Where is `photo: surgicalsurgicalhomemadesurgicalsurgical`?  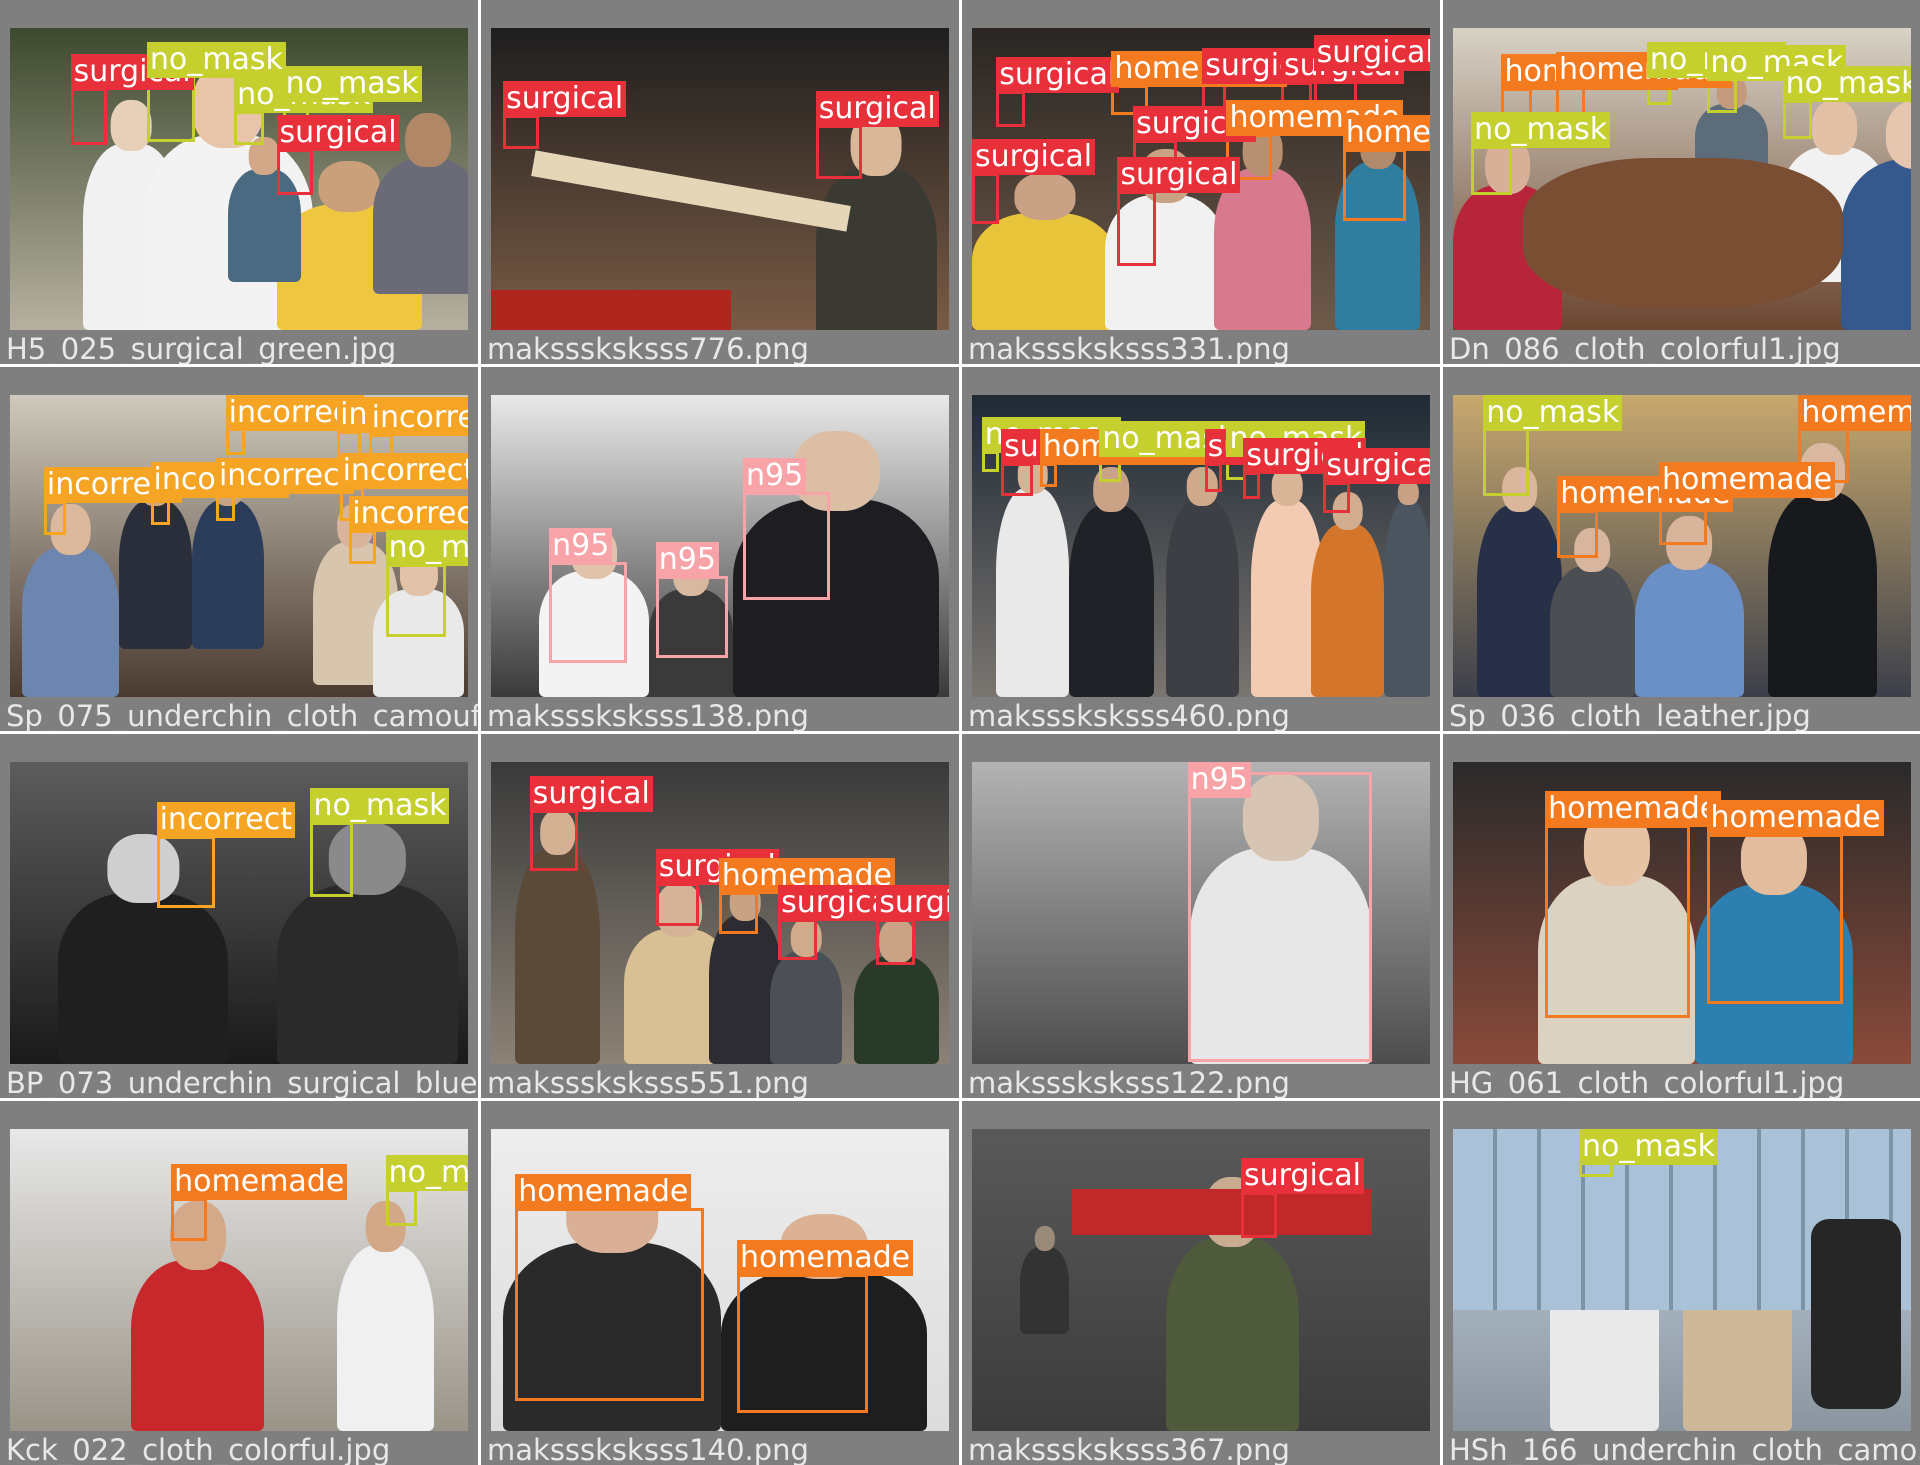
photo: surgicalsurgicalhomemadesurgicalsurgical is located at coordinates (720, 913).